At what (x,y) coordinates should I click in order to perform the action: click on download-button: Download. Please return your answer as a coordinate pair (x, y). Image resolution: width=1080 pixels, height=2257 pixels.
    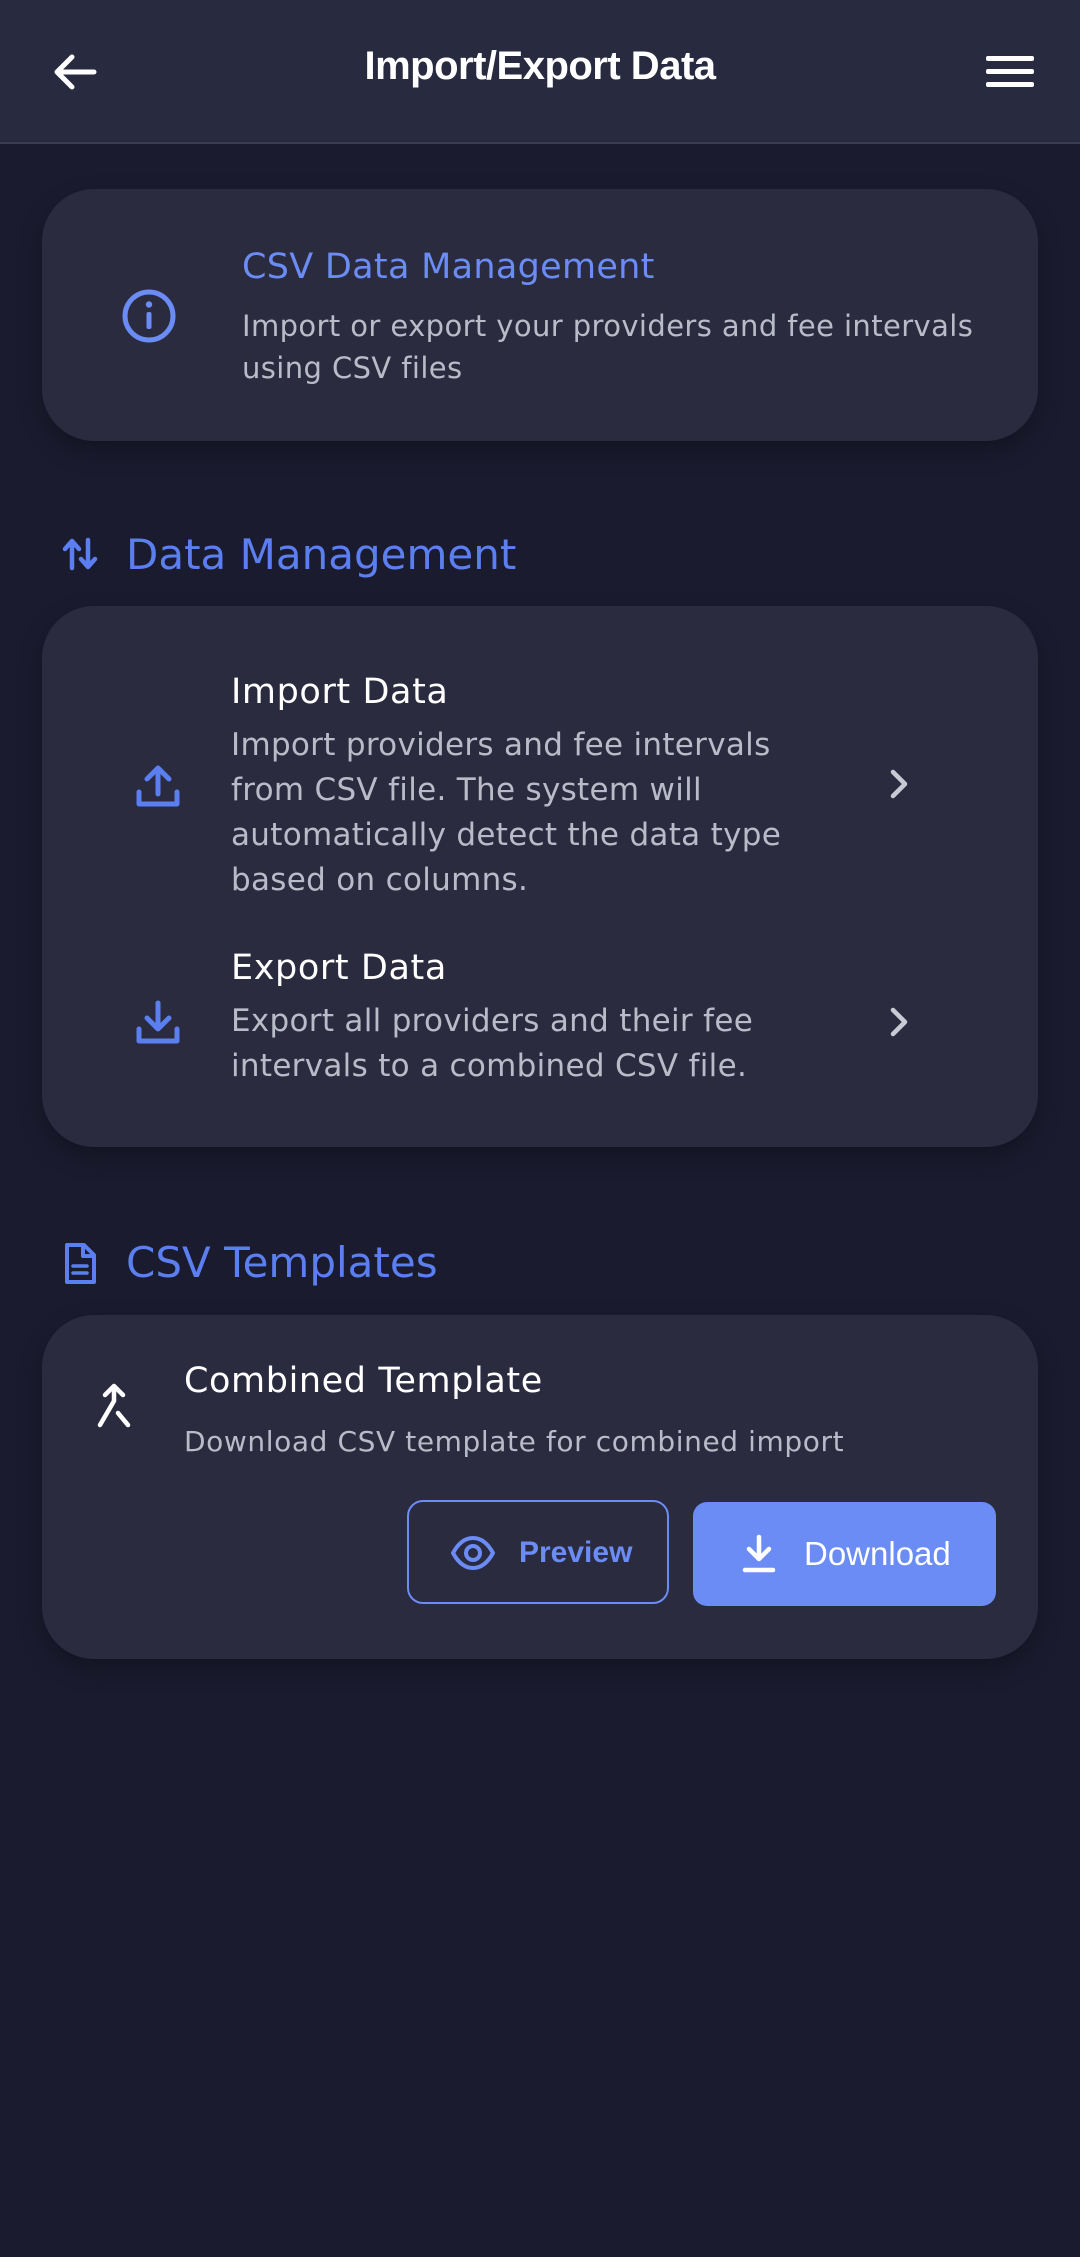
    Looking at the image, I should click on (844, 1554).